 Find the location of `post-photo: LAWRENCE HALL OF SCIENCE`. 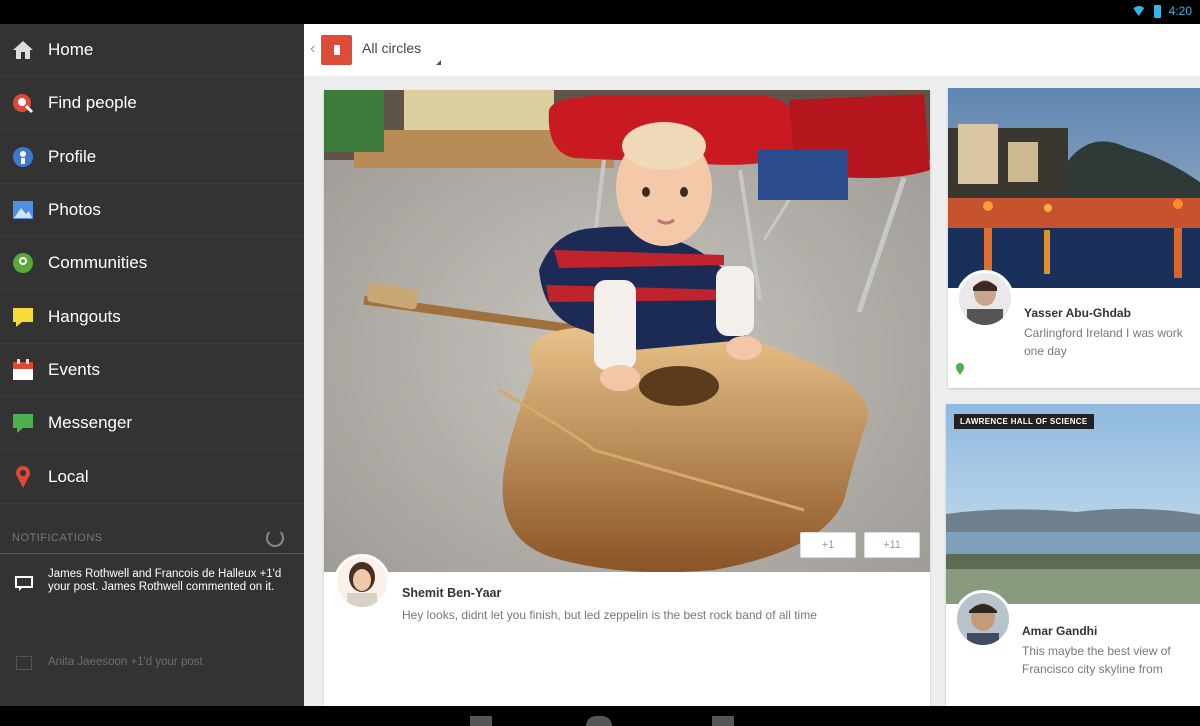

post-photo: LAWRENCE HALL OF SCIENCE is located at coordinates (1073, 504).